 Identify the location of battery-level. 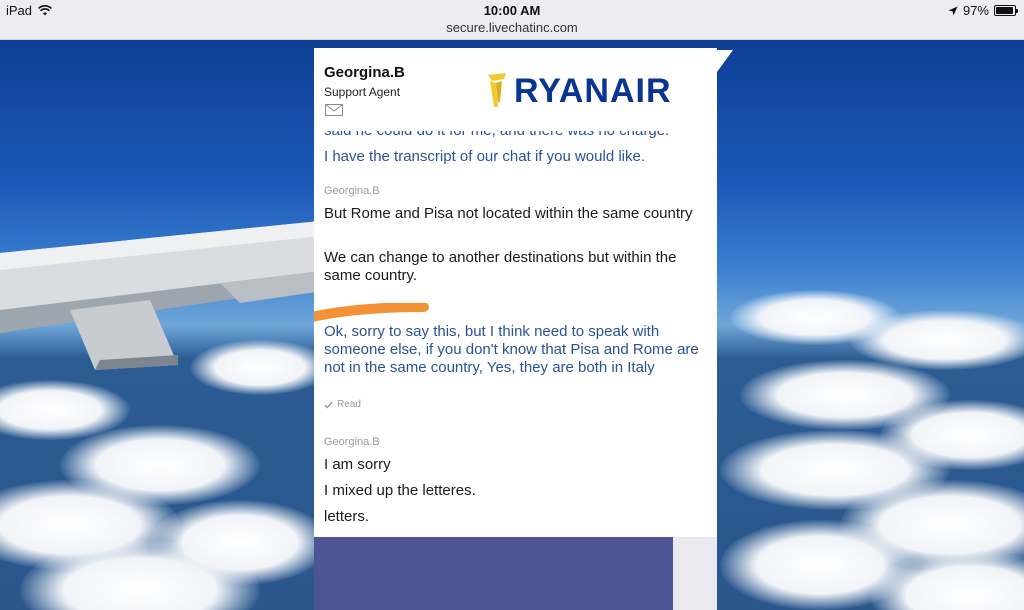
(1005, 10).